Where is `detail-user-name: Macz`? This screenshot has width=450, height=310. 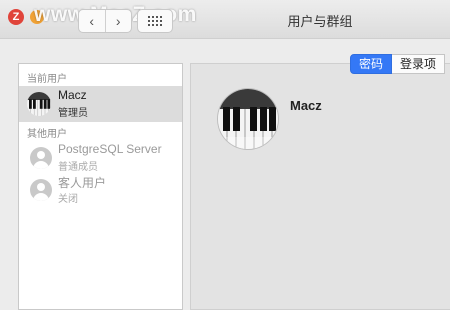
detail-user-name: Macz is located at coordinates (306, 105).